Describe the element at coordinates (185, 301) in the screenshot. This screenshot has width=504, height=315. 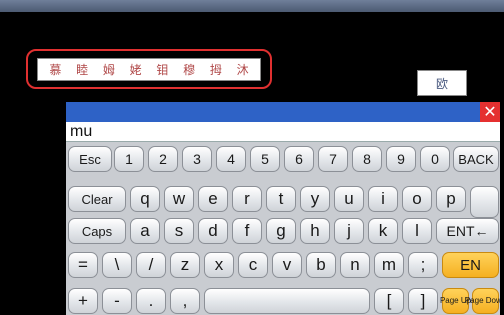
I see `key-comma: ,` at that location.